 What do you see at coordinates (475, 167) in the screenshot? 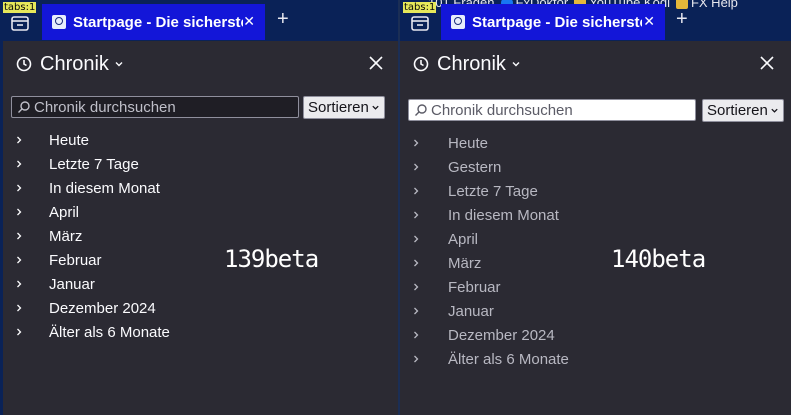
I see `history-group-label: Gestern` at bounding box center [475, 167].